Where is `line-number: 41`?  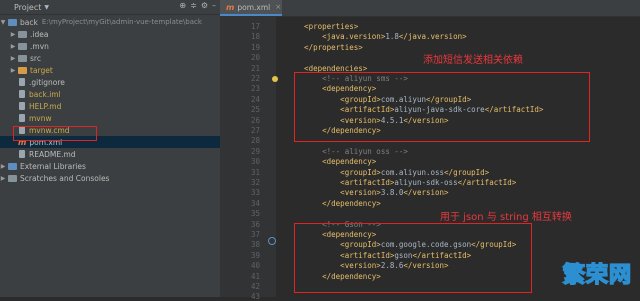 line-number: 41 is located at coordinates (255, 276).